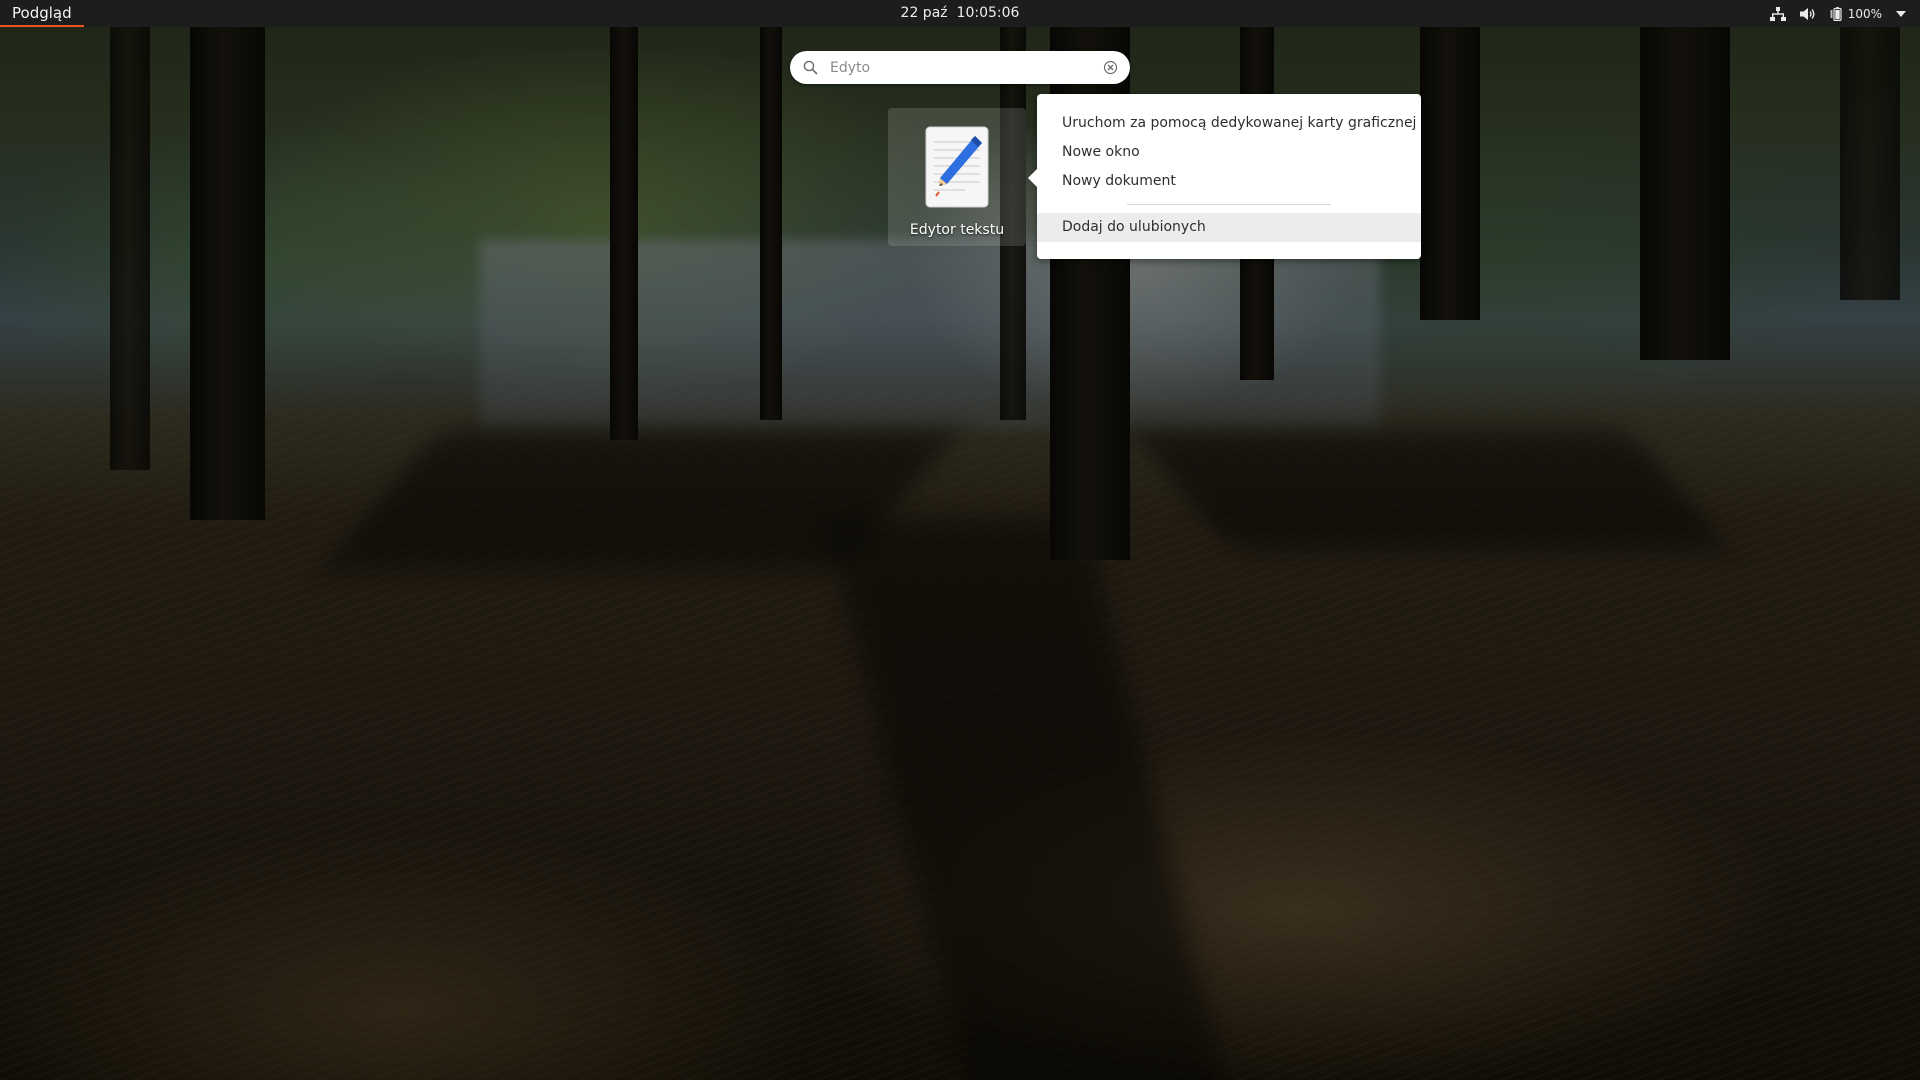  I want to click on battery-indicator: 100%, so click(1856, 13).